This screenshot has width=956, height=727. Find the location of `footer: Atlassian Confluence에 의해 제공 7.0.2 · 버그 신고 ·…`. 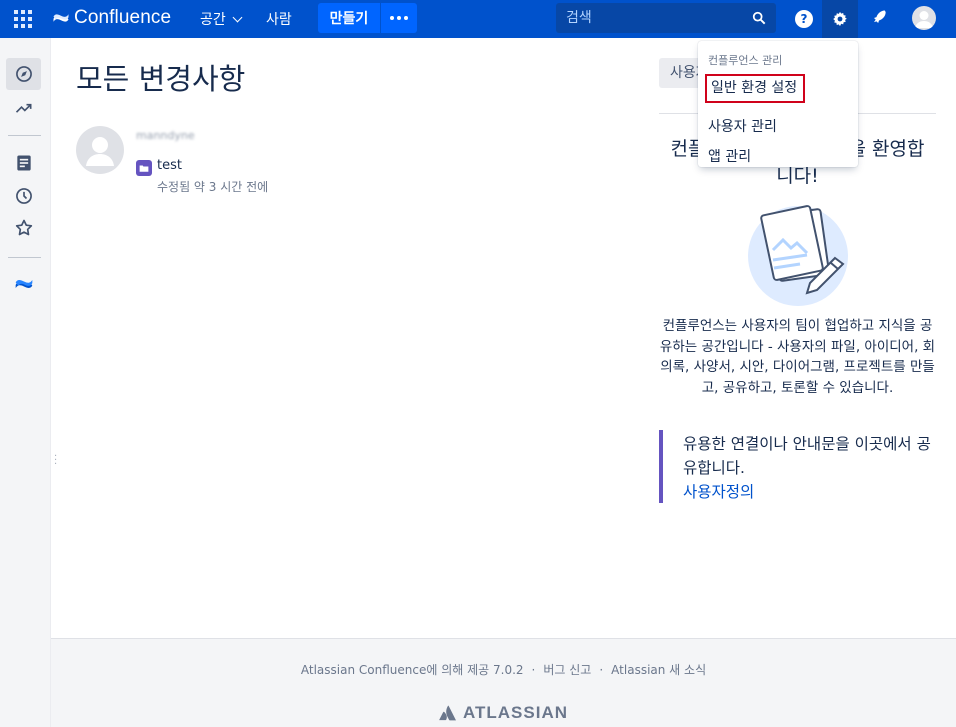

footer: Atlassian Confluence에 의해 제공 7.0.2 · 버그 신고 ·… is located at coordinates (503, 682).